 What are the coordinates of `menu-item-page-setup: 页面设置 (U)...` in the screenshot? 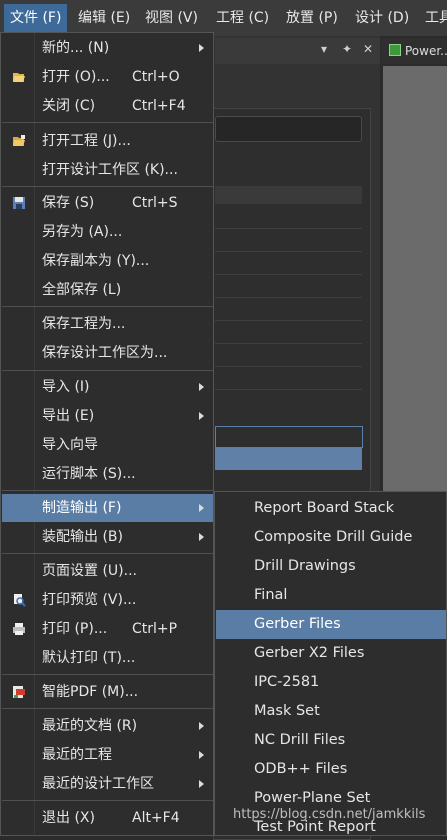 It's located at (107, 571).